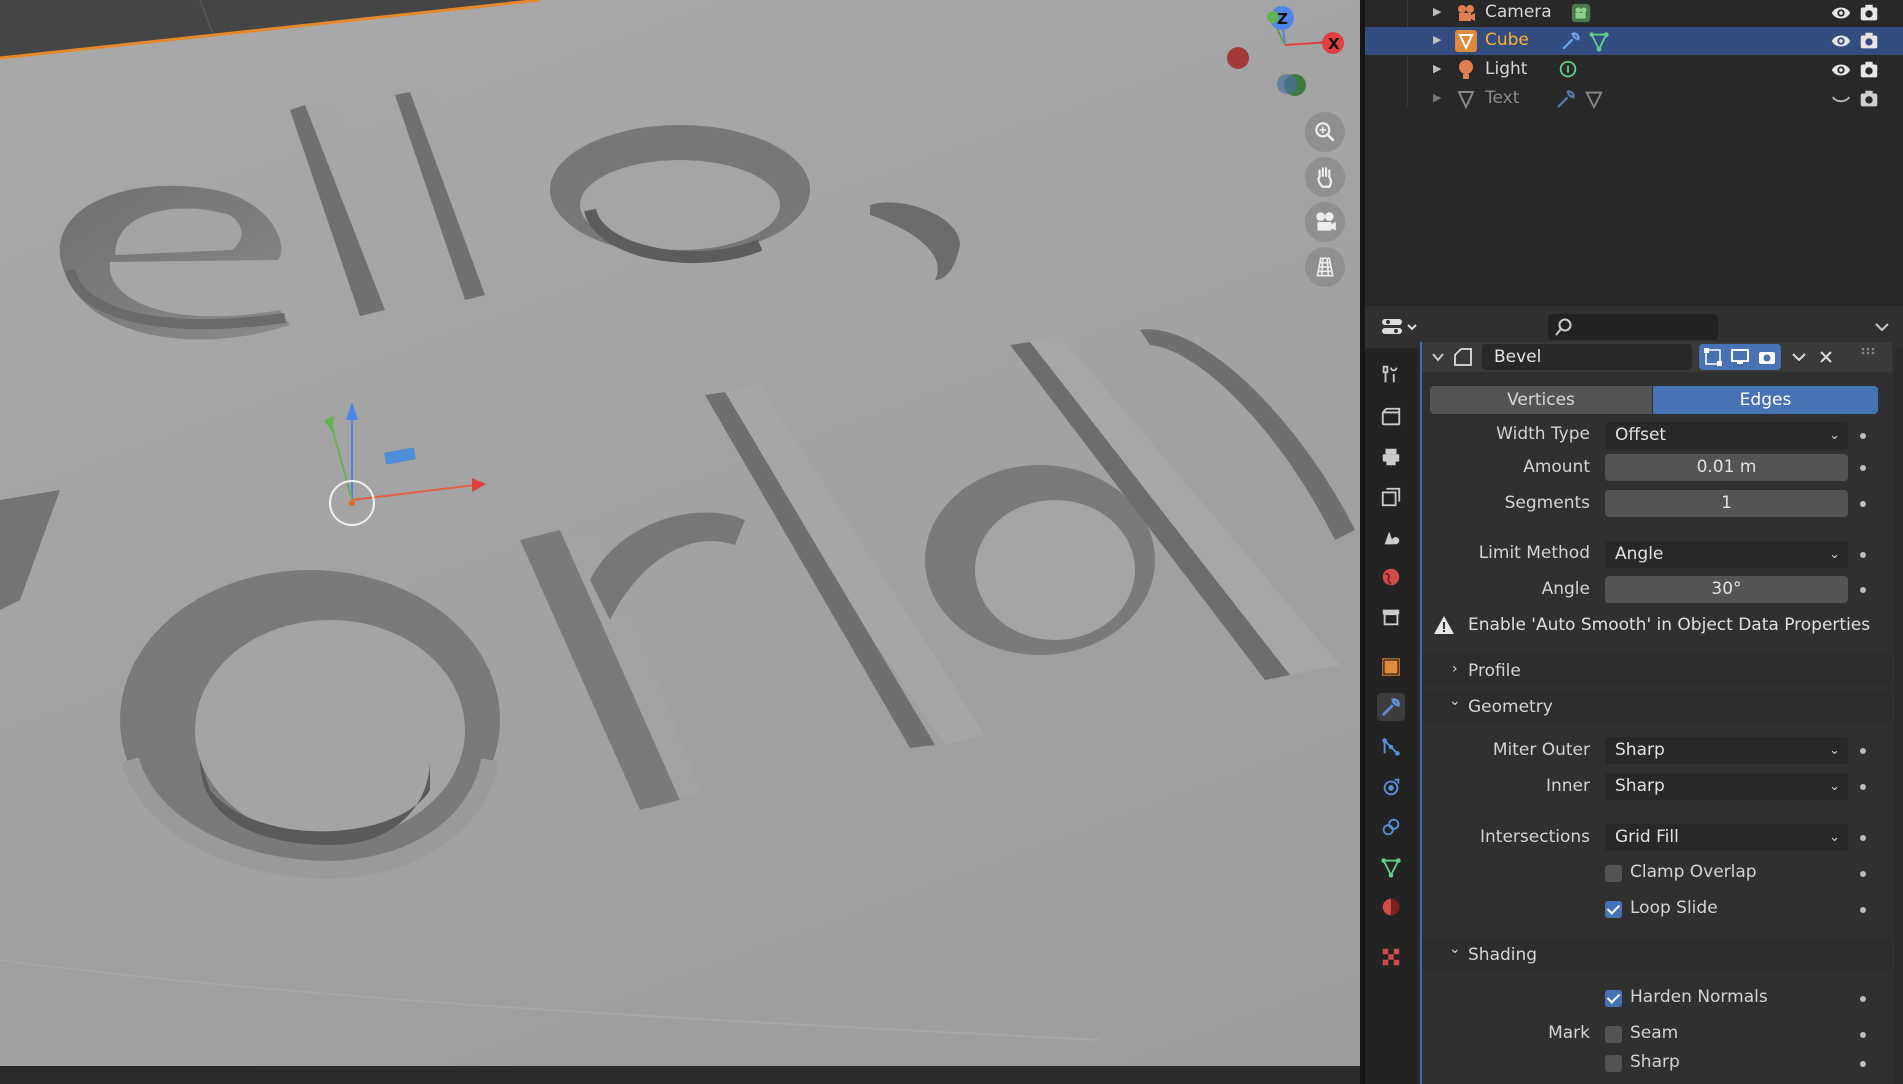  Describe the element at coordinates (1466, 41) in the screenshot. I see `mesh-object-icon` at that location.